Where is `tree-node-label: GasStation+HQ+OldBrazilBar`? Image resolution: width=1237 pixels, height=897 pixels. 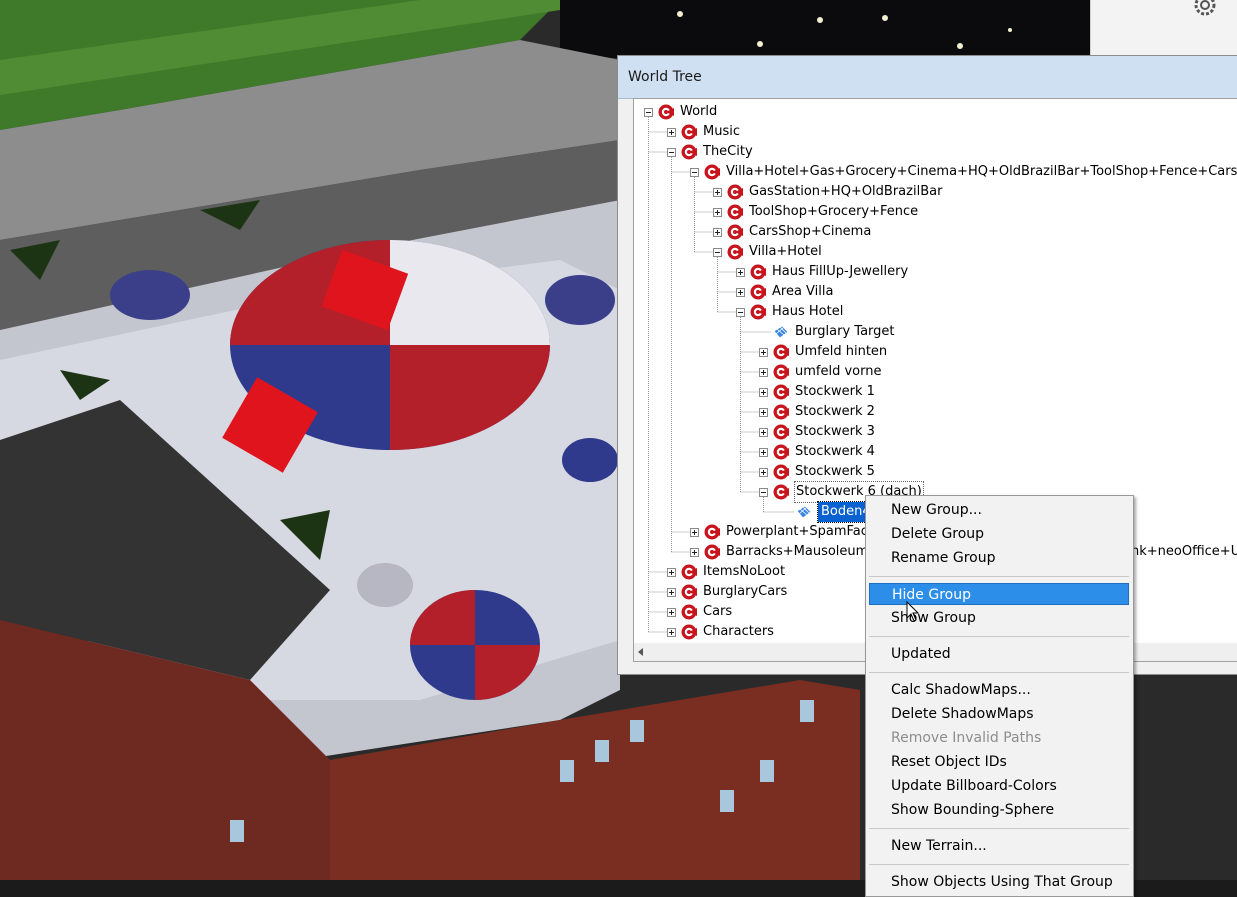 tree-node-label: GasStation+HQ+OldBrazilBar is located at coordinates (846, 191).